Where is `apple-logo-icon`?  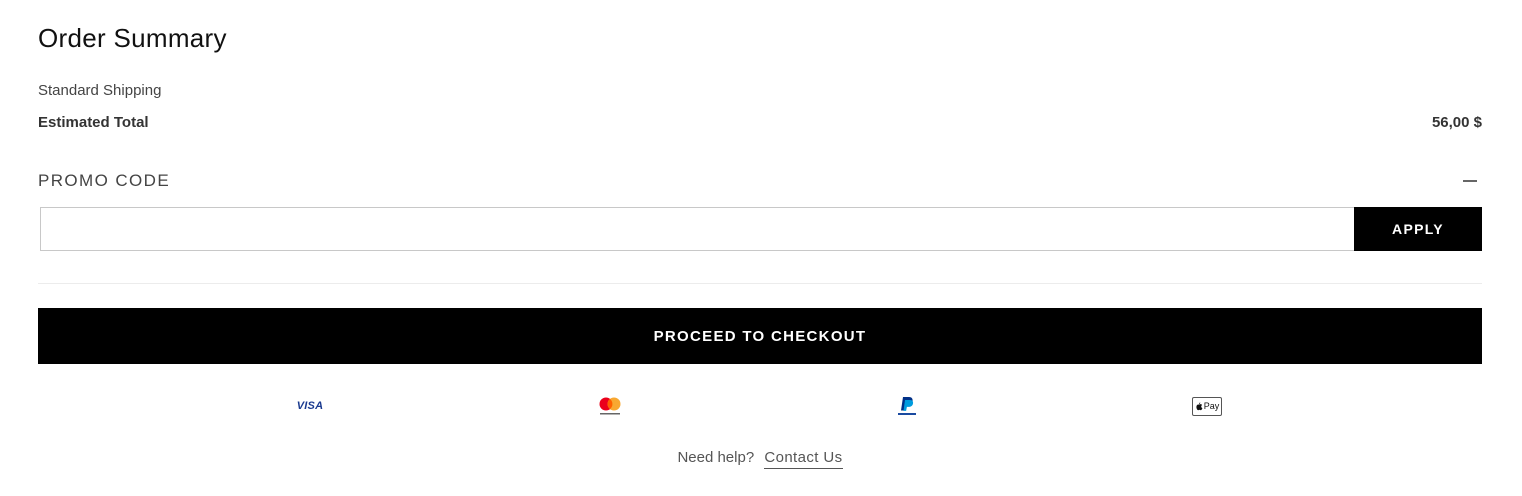 apple-logo-icon is located at coordinates (1199, 406).